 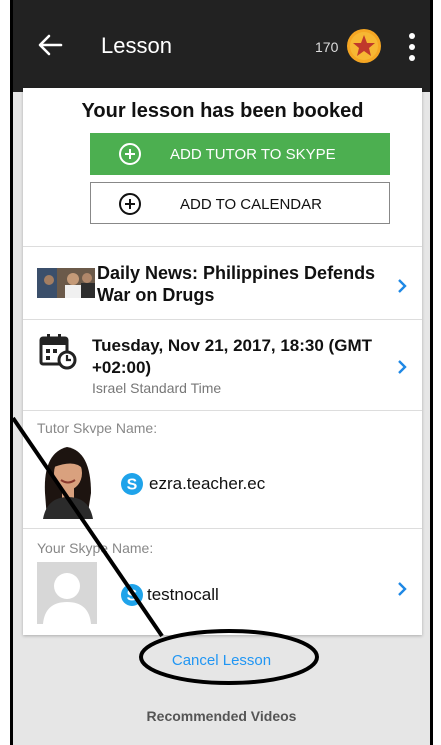 What do you see at coordinates (327, 47) in the screenshot?
I see `coin-count: 170` at bounding box center [327, 47].